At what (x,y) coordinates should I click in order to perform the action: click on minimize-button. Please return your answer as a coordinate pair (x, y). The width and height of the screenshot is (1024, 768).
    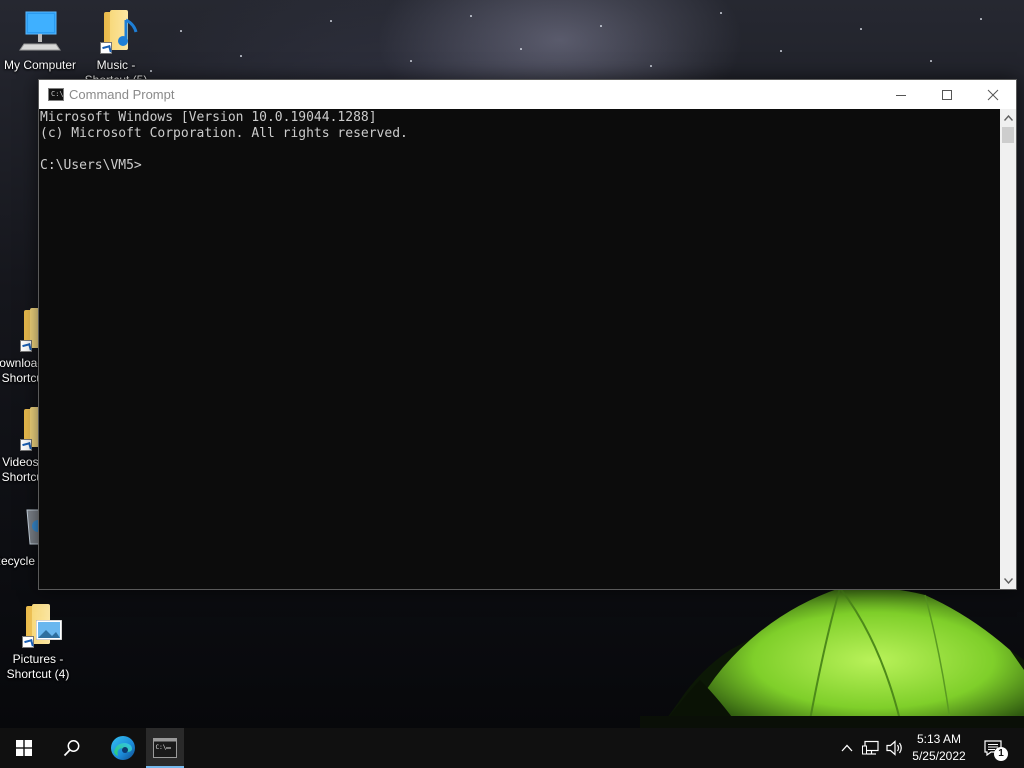
    Looking at the image, I should click on (901, 94).